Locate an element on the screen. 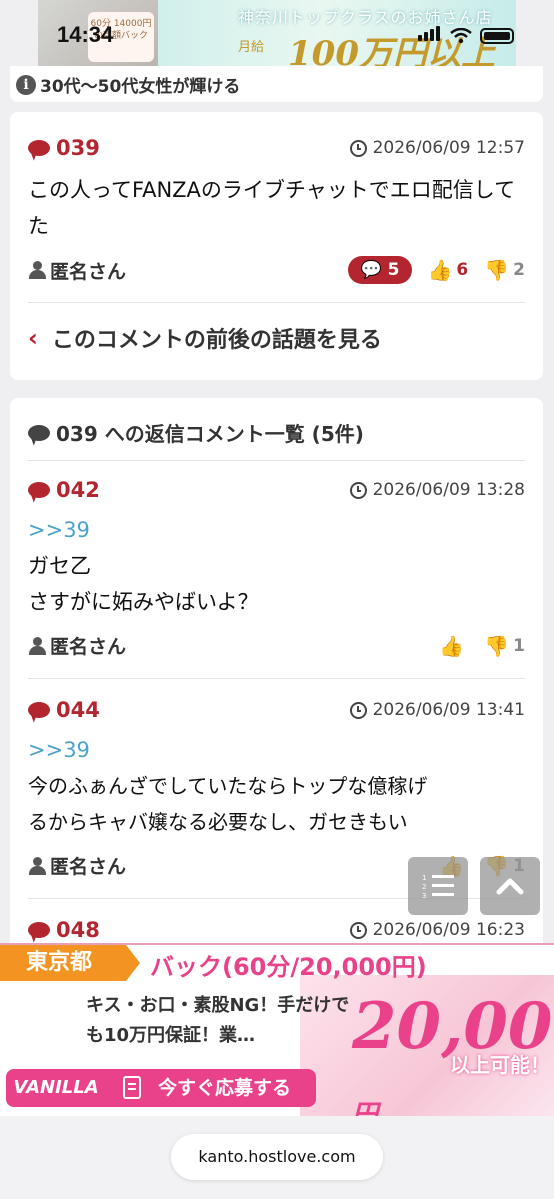 The width and height of the screenshot is (554, 1199). comment-list-button: 1 2 3 is located at coordinates (438, 886).